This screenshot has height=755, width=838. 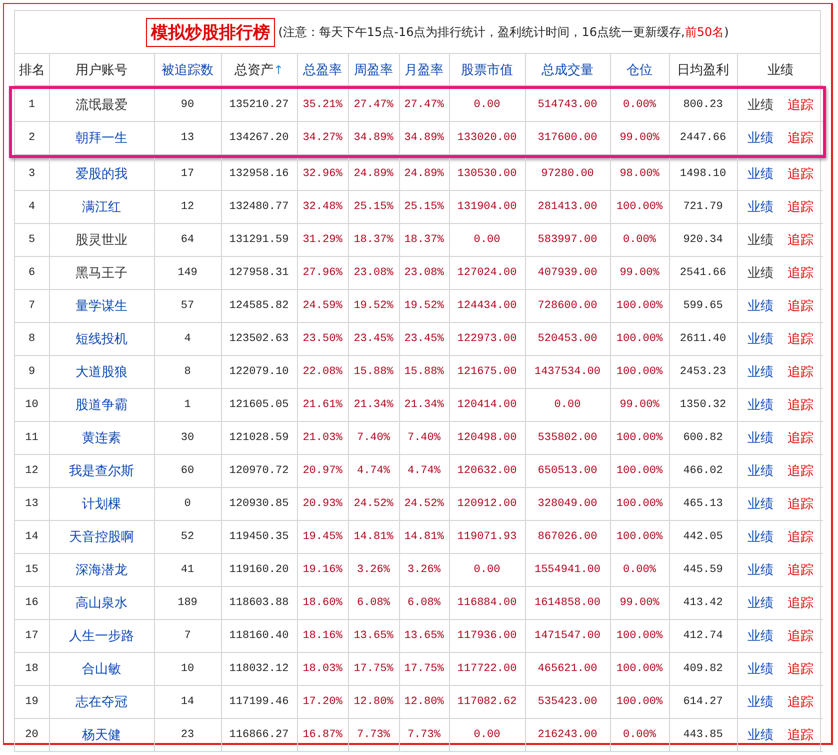 What do you see at coordinates (259, 372) in the screenshot?
I see `table-cell: 122079.10` at bounding box center [259, 372].